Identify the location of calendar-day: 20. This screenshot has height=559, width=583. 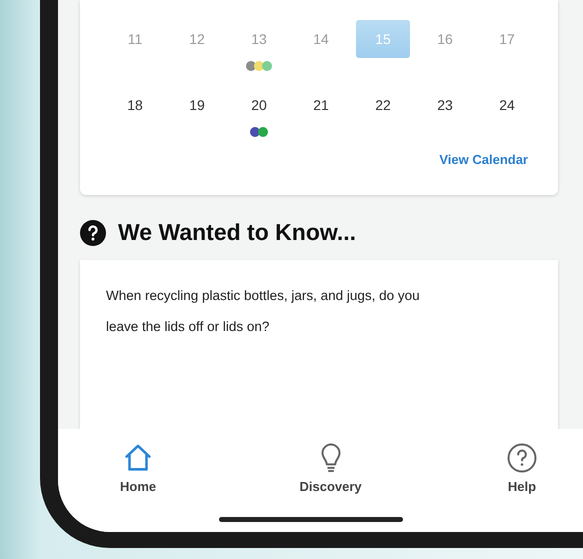
(259, 105).